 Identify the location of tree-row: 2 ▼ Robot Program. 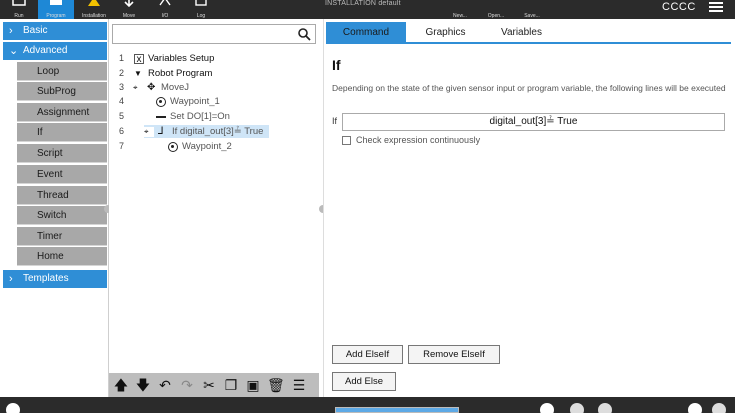
(214, 73).